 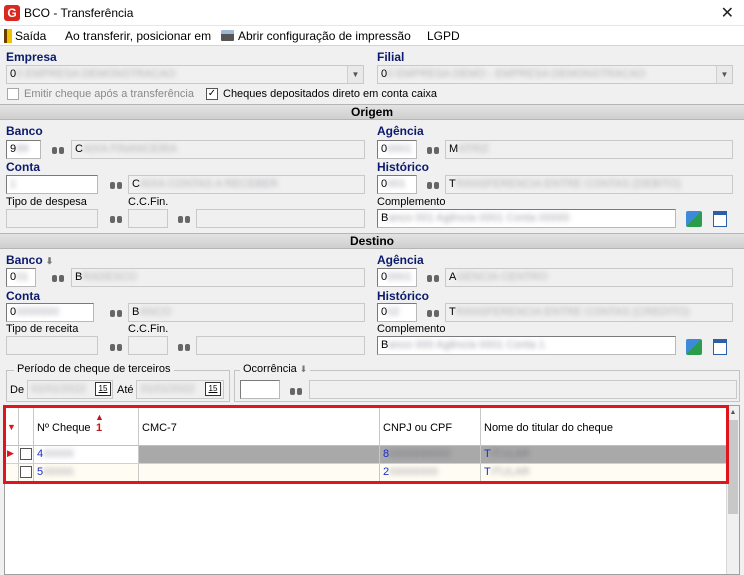 What do you see at coordinates (733, 412) in the screenshot?
I see `scroll-up-arrow-icon: ▲` at bounding box center [733, 412].